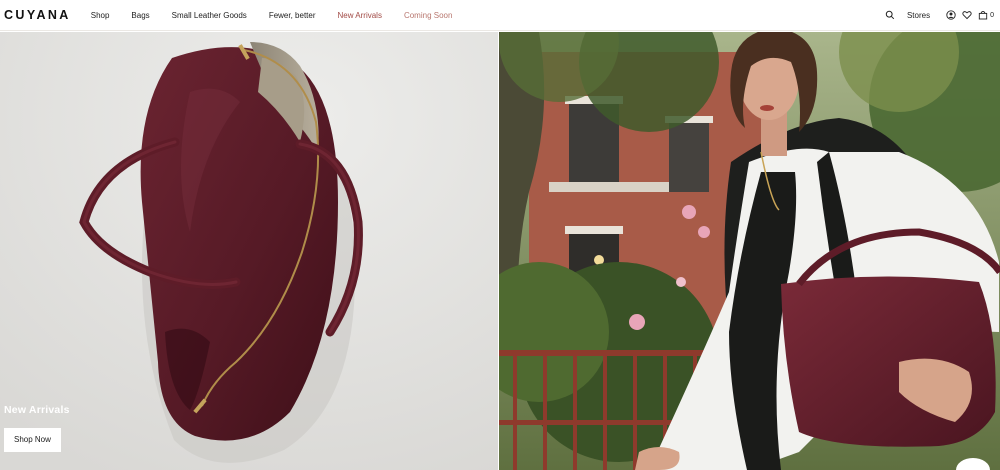 Image resolution: width=1000 pixels, height=470 pixels. What do you see at coordinates (939, 15) in the screenshot?
I see `utility-nav: Stores 0` at bounding box center [939, 15].